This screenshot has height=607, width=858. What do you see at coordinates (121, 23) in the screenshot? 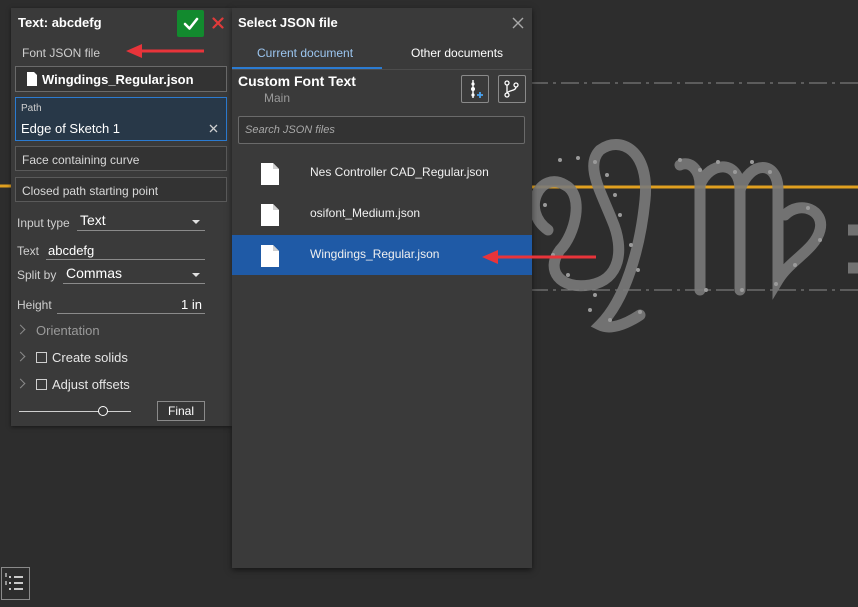
I see `feature-header: Text: abcdefg` at bounding box center [121, 23].